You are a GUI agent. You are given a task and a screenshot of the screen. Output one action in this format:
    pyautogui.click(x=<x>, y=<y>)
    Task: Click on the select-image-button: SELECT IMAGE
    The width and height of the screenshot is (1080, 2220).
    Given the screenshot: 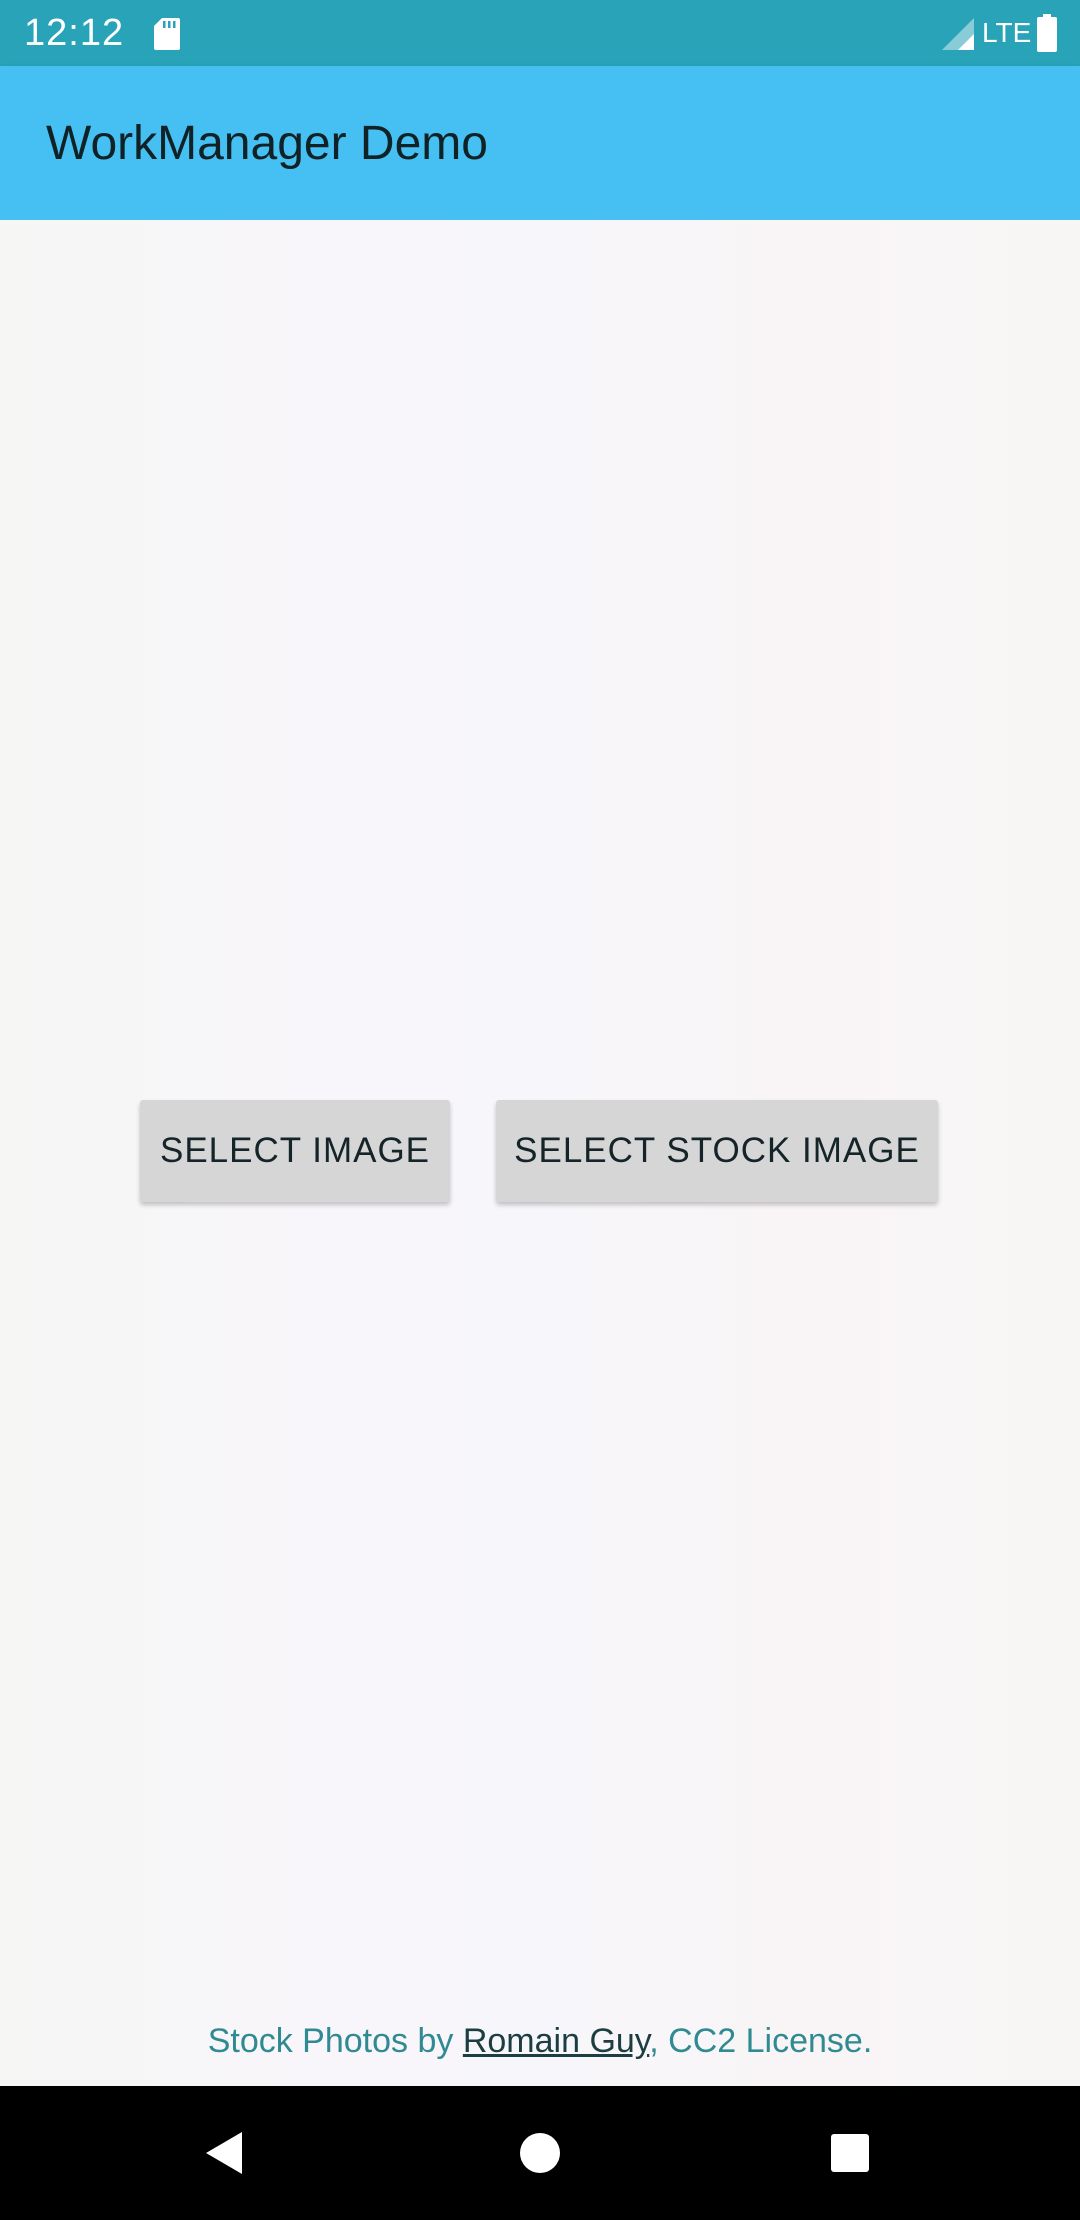 What is the action you would take?
    pyautogui.click(x=295, y=1151)
    